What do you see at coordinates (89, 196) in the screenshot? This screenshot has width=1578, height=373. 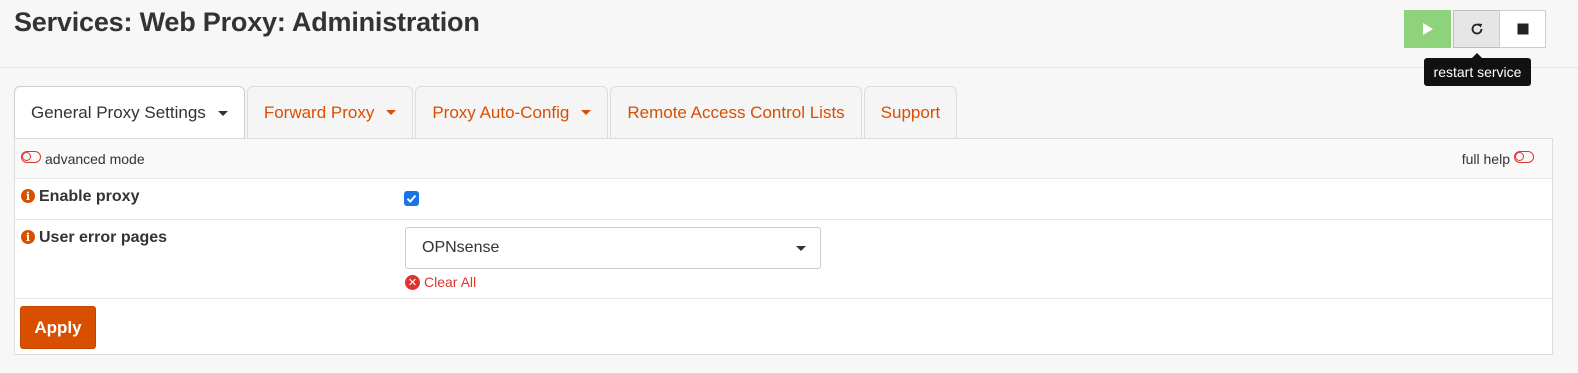 I see `enable-proxy-label: Enable proxy` at bounding box center [89, 196].